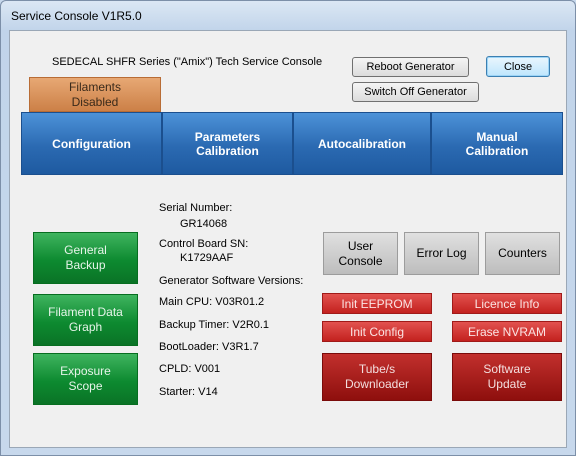 The height and width of the screenshot is (456, 576). I want to click on filament-data-graph-button: Filament Data Graph, so click(85, 320).